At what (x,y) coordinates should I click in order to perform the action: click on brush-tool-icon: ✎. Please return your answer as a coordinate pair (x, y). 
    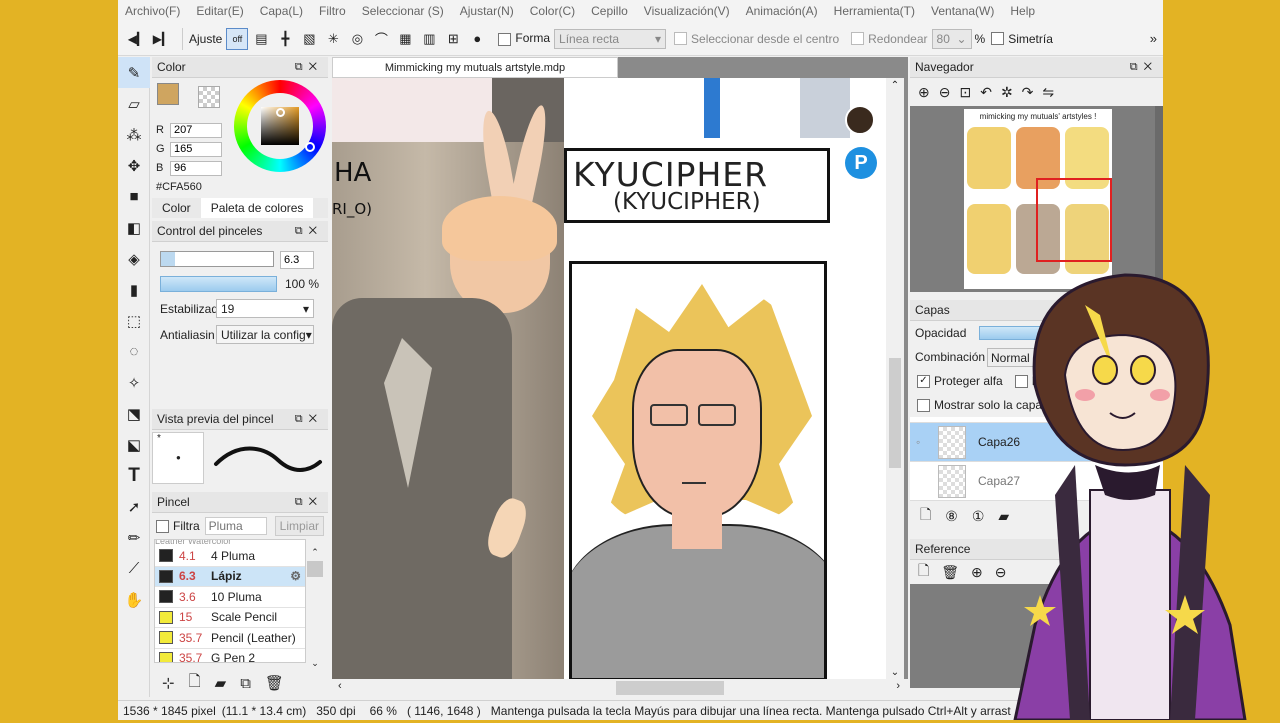
    Looking at the image, I should click on (134, 72).